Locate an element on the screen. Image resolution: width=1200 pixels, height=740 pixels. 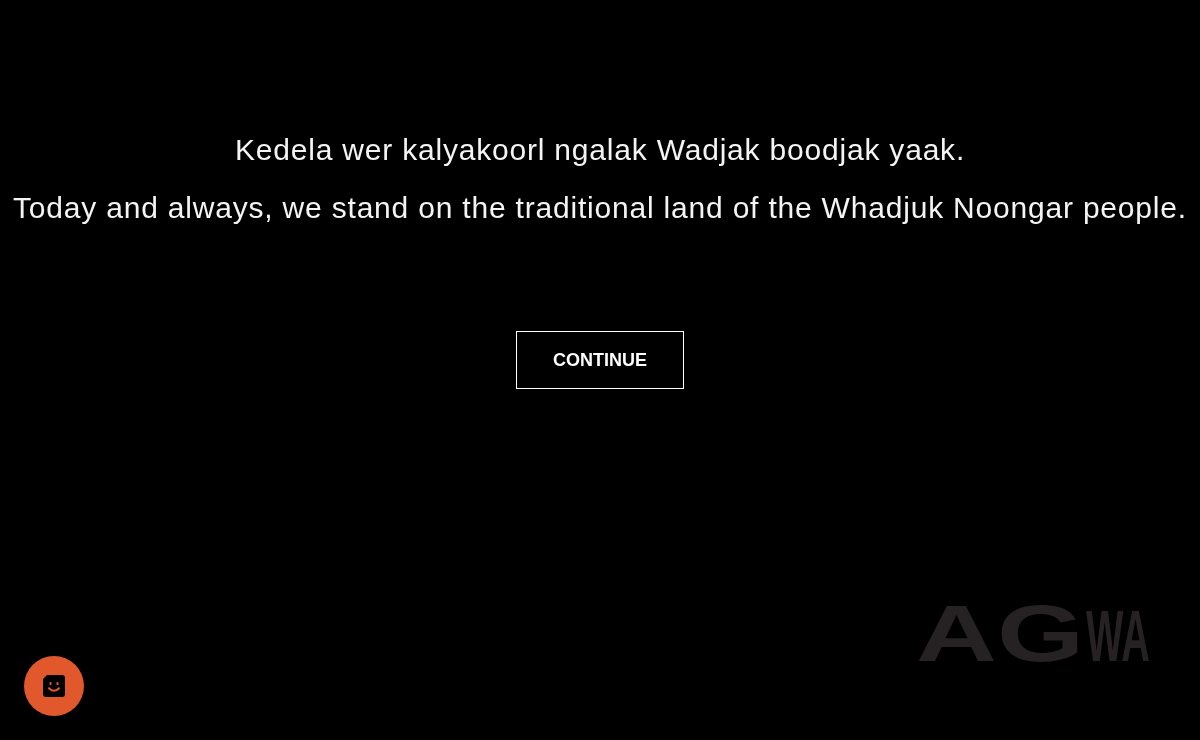
acknowledgement-text: Kedela wer kalyakoorl ngalak Wadjak boodjak yaak. is located at coordinates (600, 150).